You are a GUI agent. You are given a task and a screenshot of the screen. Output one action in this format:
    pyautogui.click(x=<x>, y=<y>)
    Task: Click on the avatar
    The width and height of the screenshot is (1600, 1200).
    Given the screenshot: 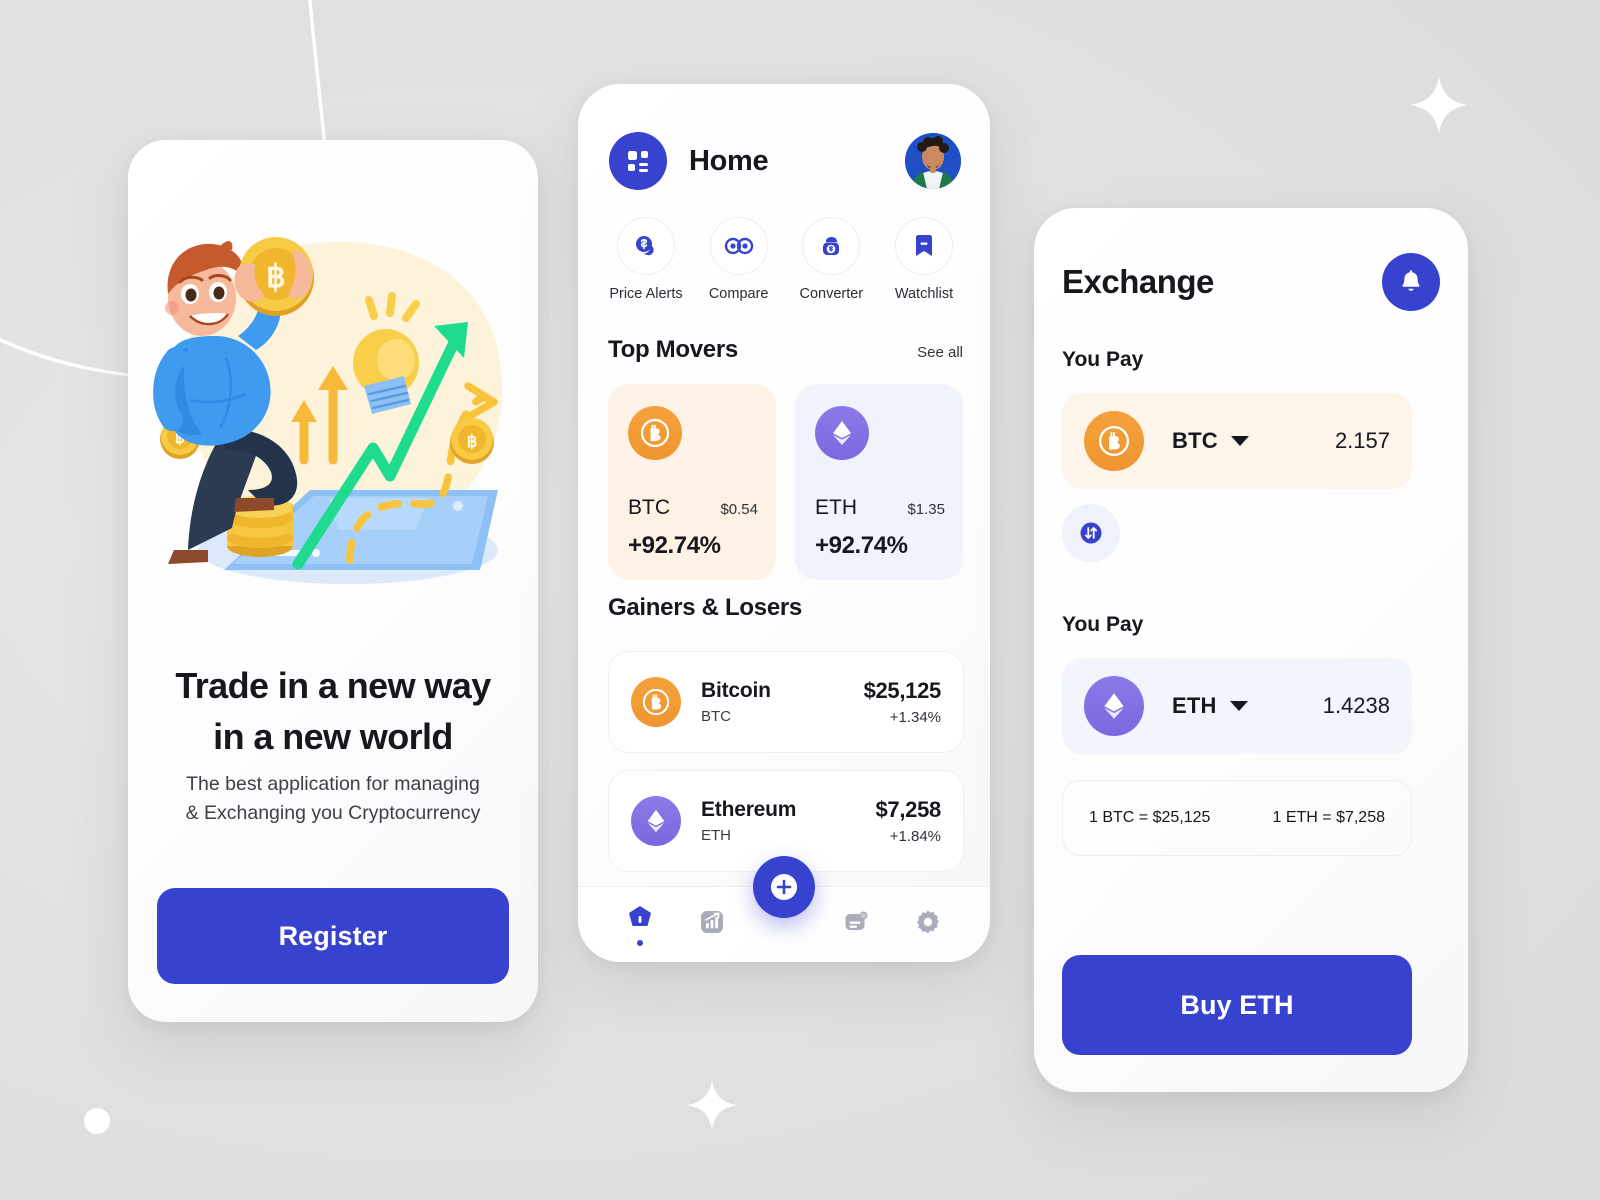 What is the action you would take?
    pyautogui.click(x=933, y=161)
    